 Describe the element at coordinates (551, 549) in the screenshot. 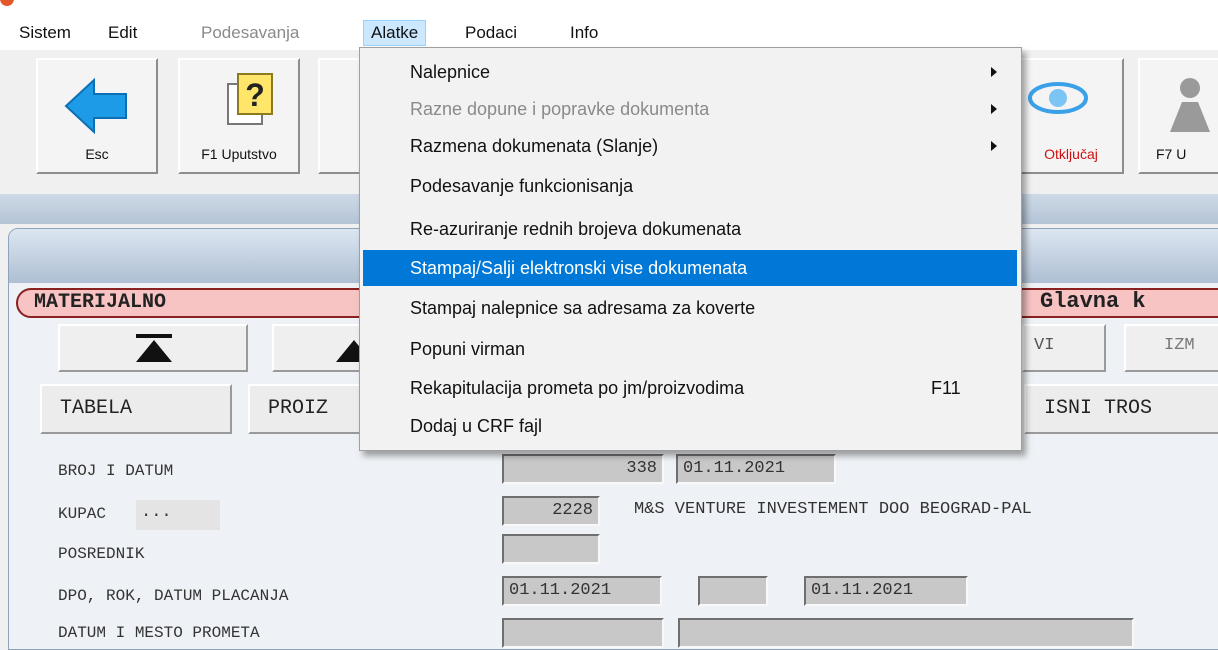

I see `posrednik-field` at that location.